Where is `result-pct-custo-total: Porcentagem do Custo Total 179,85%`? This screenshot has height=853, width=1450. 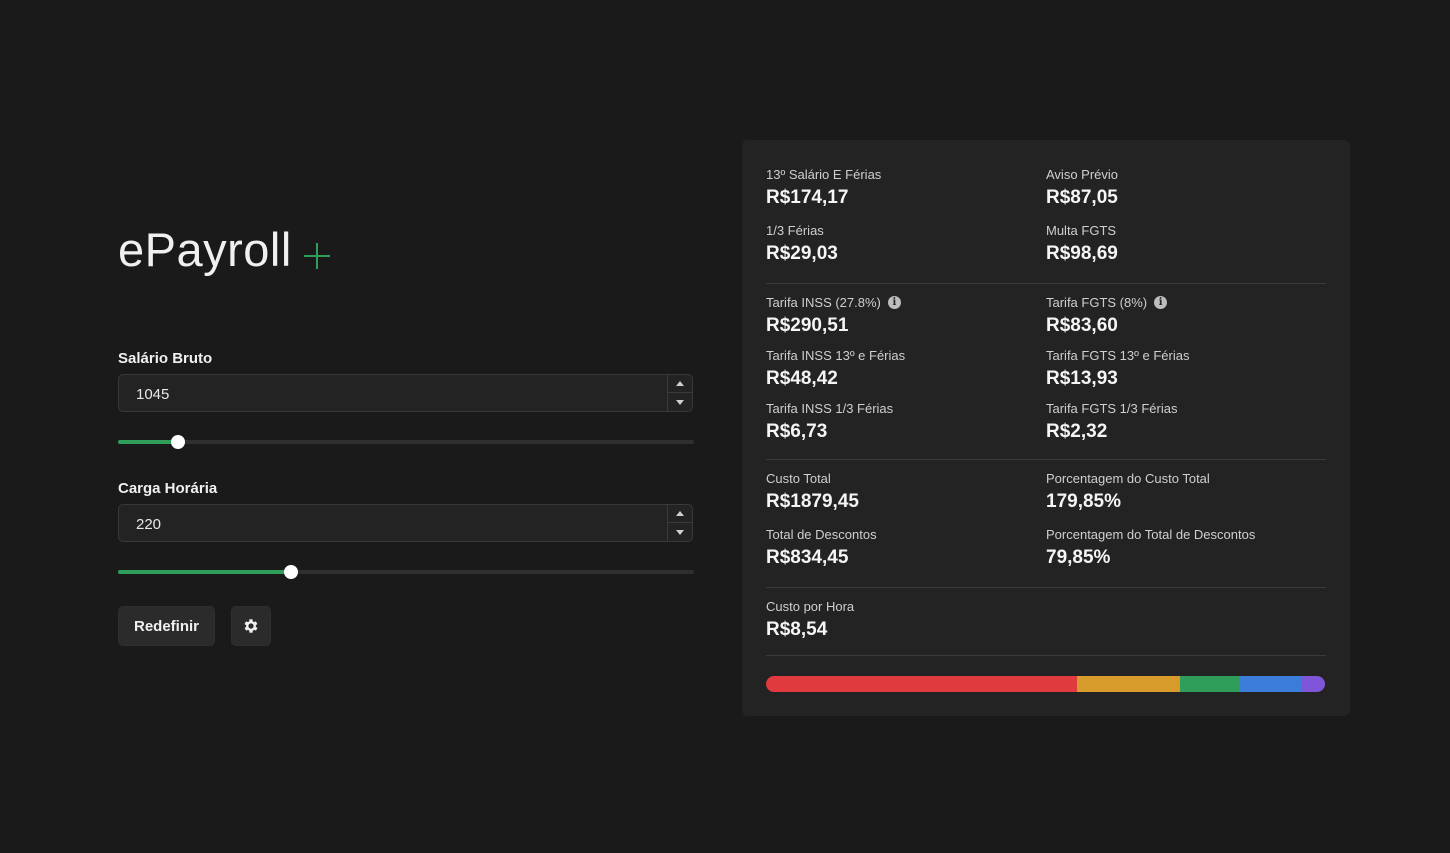
result-pct-custo-total: Porcentagem do Custo Total 179,85% is located at coordinates (1128, 492).